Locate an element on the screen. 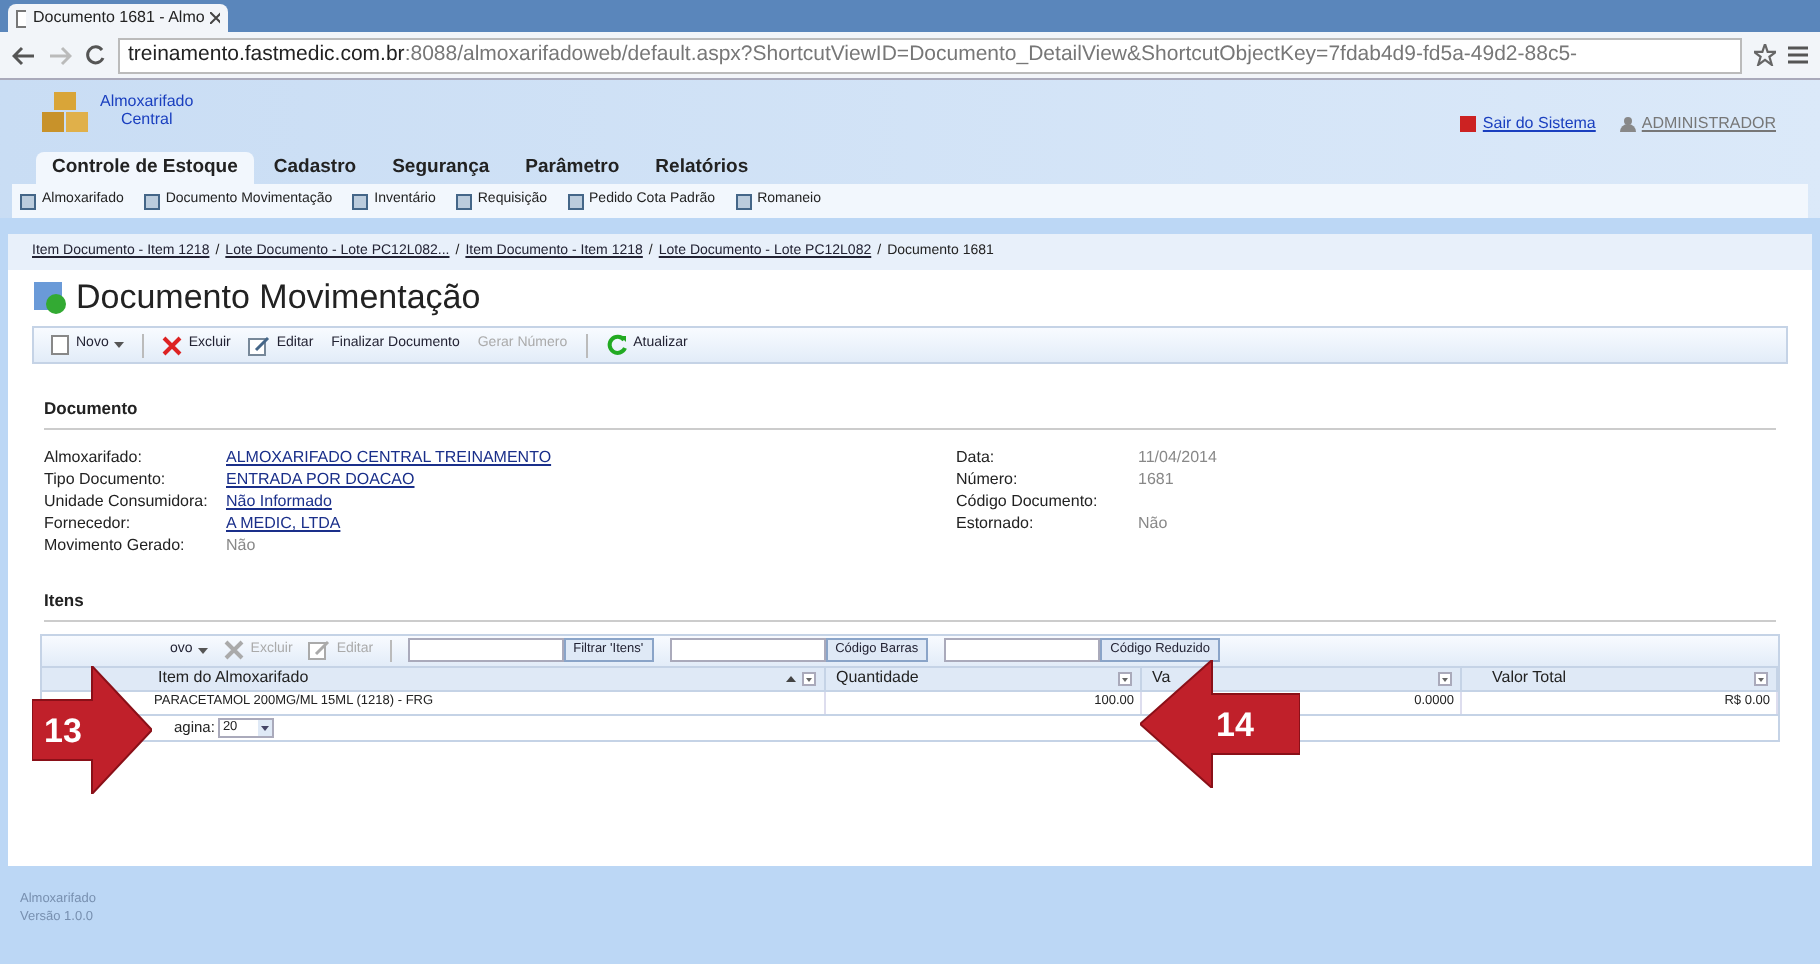 This screenshot has height=964, width=1820. url-host: treinamento.fastmedic.com.br is located at coordinates (266, 54).